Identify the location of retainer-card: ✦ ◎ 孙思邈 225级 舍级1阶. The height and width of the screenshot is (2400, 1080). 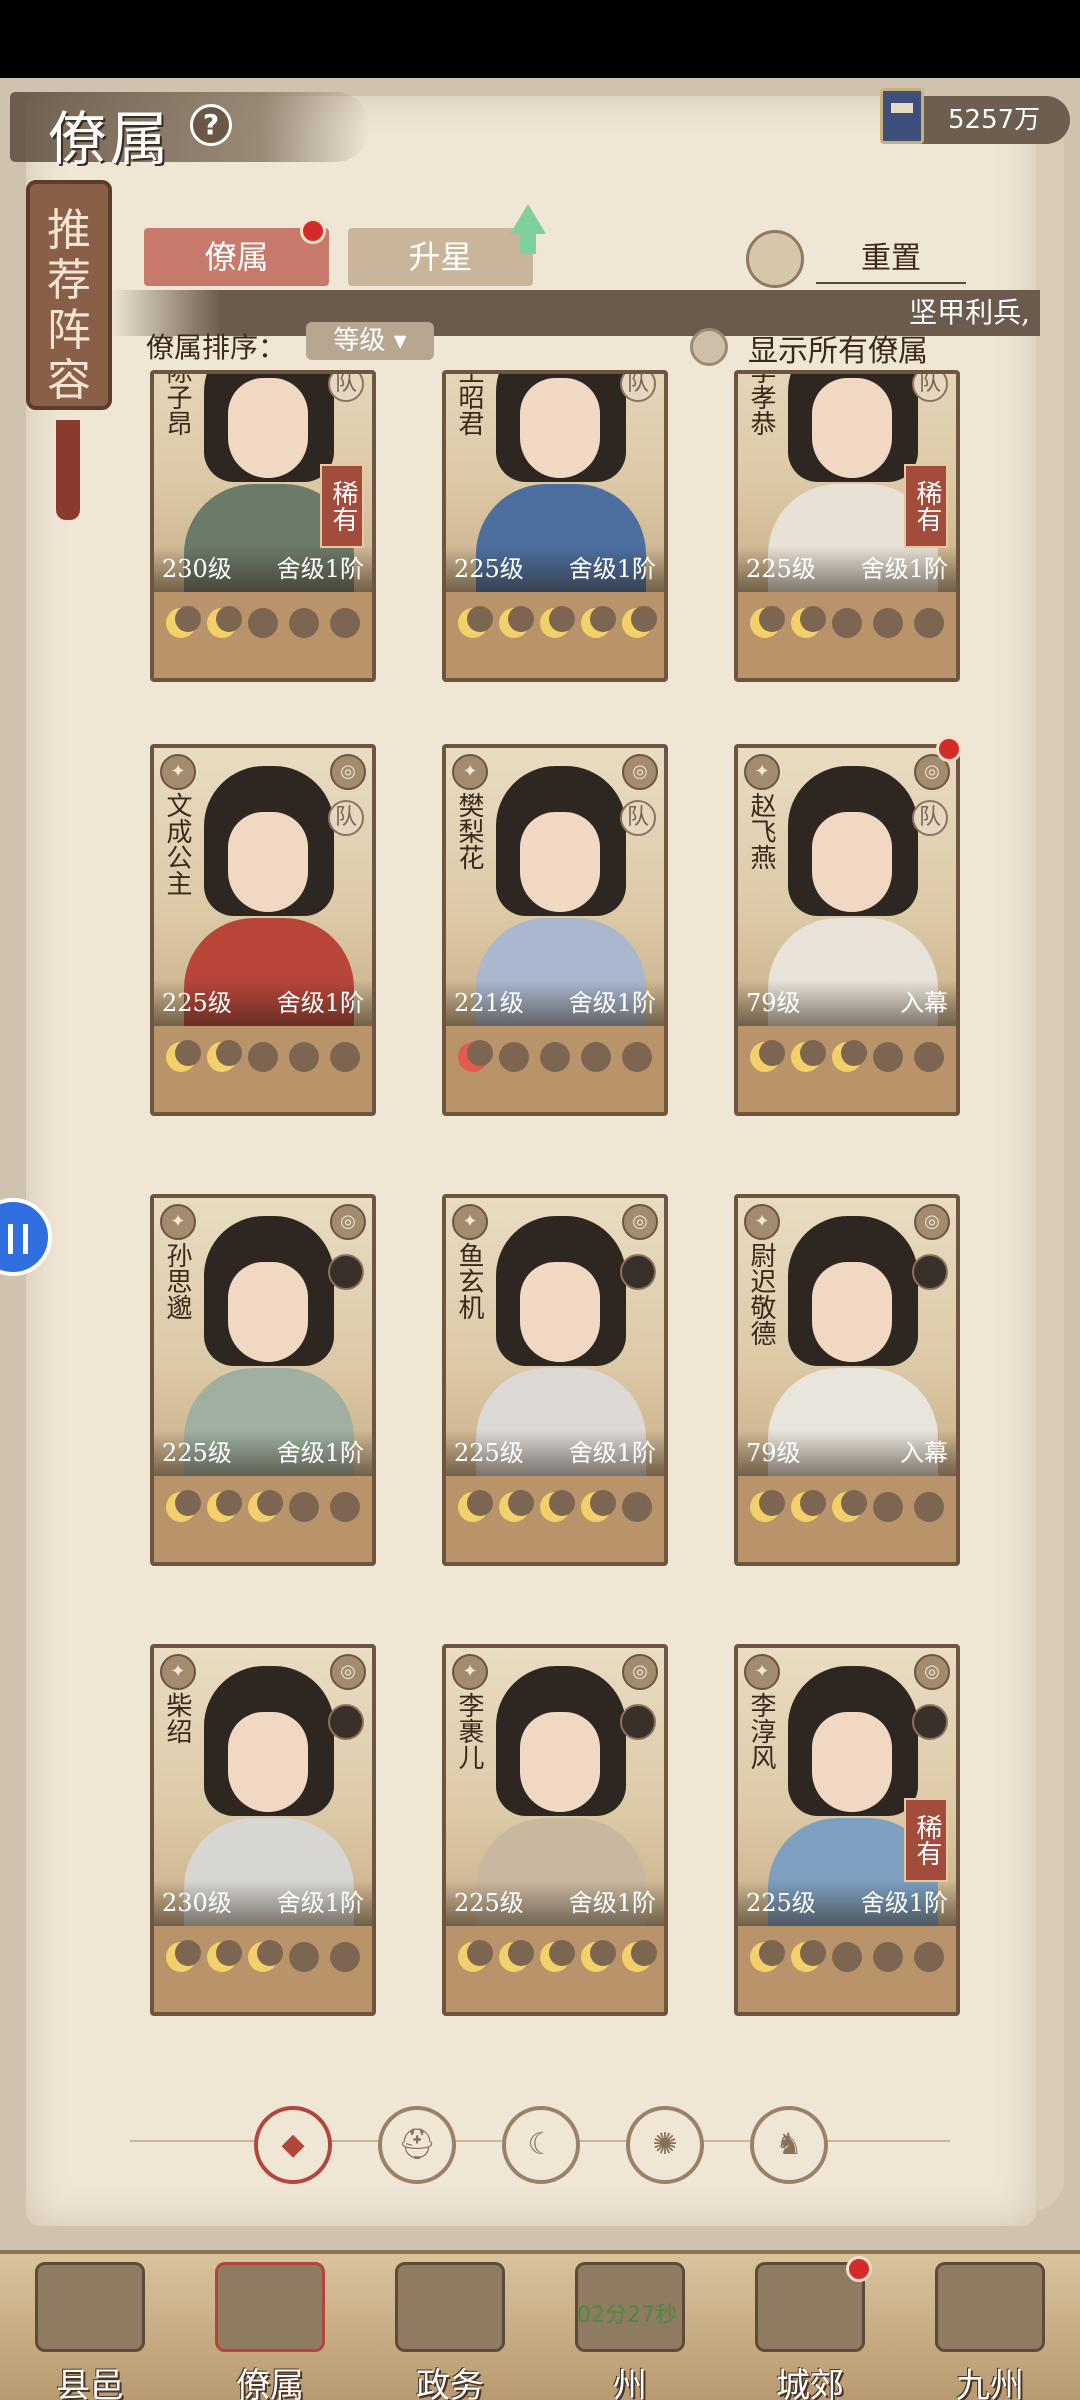
(263, 1380).